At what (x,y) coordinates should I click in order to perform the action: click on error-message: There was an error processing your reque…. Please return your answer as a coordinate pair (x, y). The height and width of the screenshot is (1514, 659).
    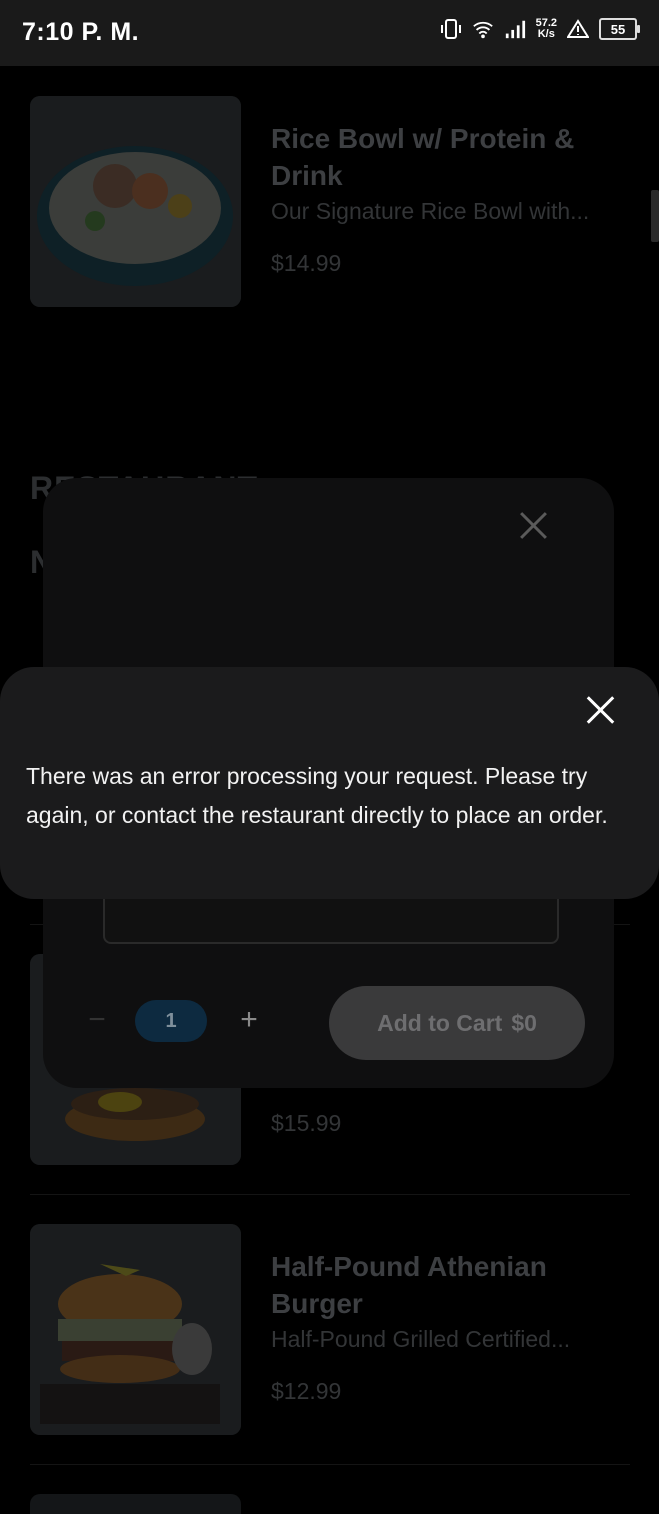
    Looking at the image, I should click on (317, 795).